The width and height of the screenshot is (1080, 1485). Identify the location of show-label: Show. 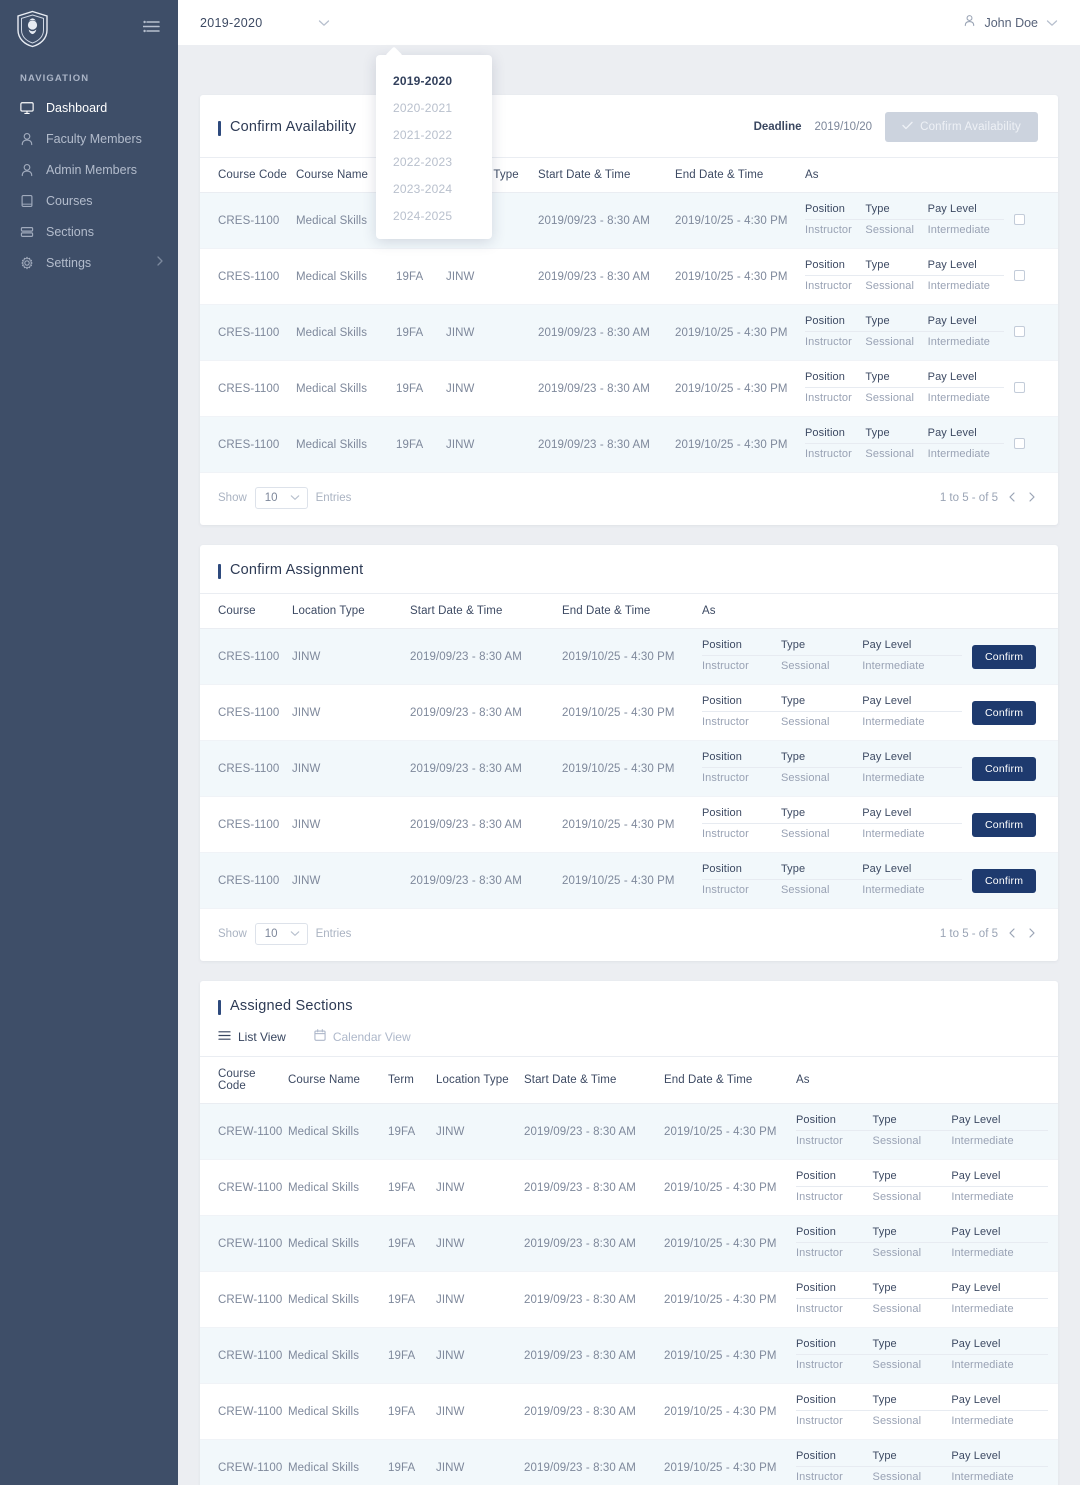
(232, 934).